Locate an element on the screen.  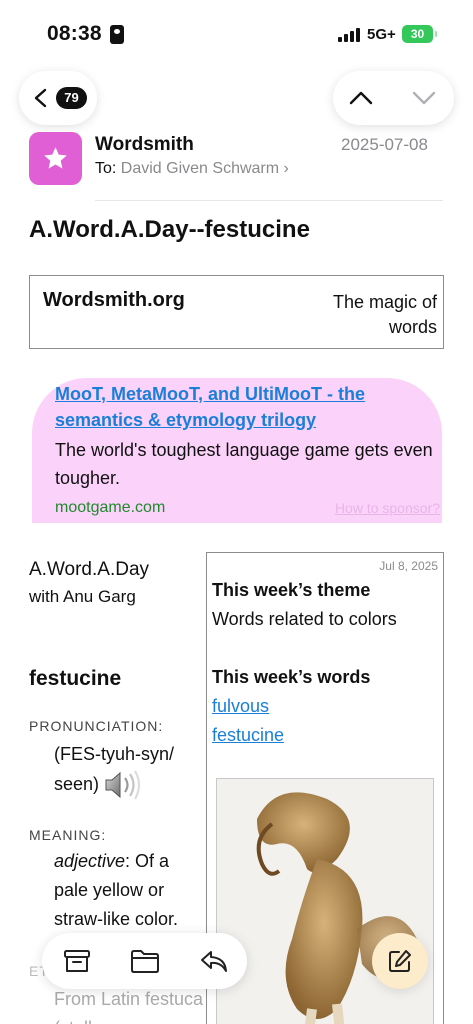
compose-icon is located at coordinates (400, 961).